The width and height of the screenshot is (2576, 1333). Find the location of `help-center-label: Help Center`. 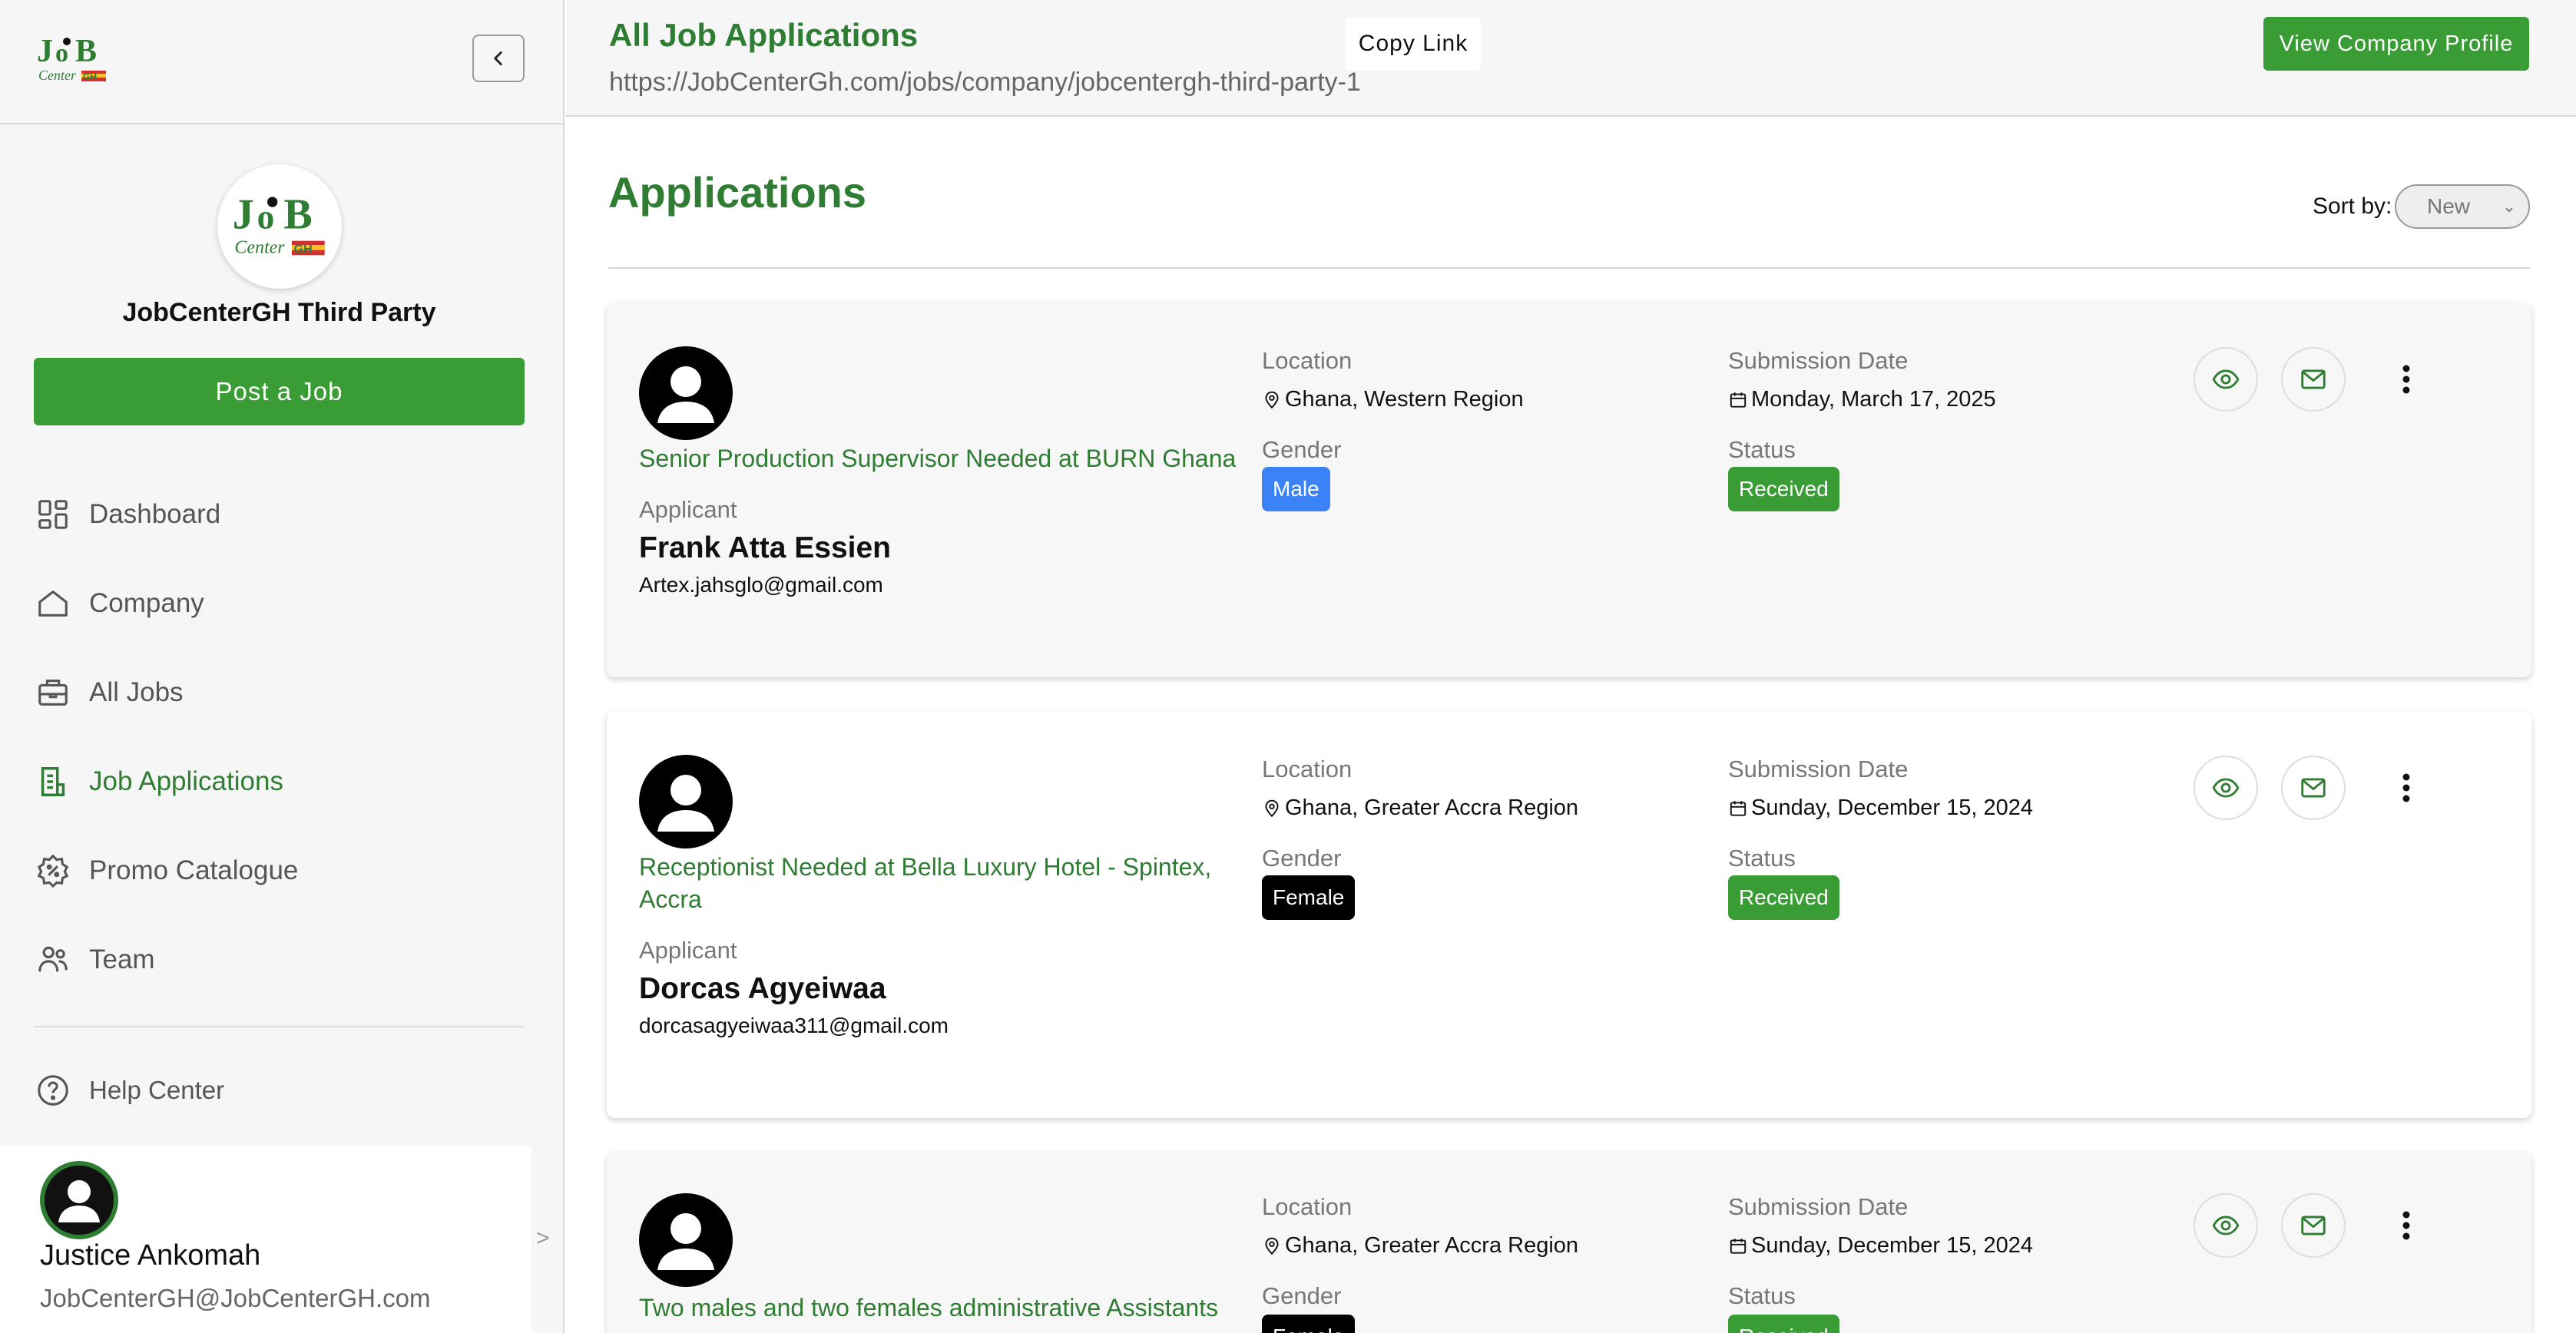

help-center-label: Help Center is located at coordinates (157, 1090).